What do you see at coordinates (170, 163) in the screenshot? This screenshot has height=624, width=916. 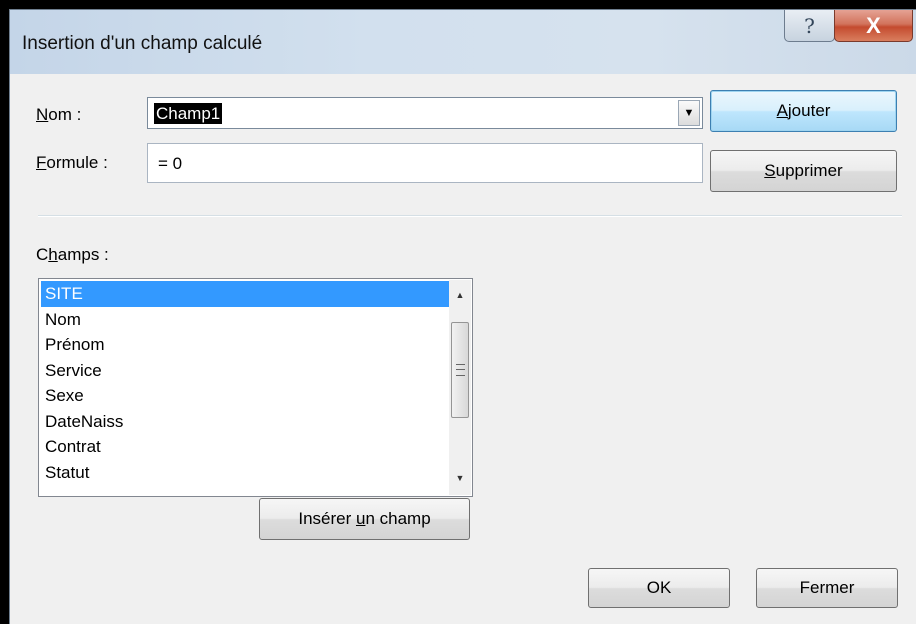 I see `formula-value: = 0` at bounding box center [170, 163].